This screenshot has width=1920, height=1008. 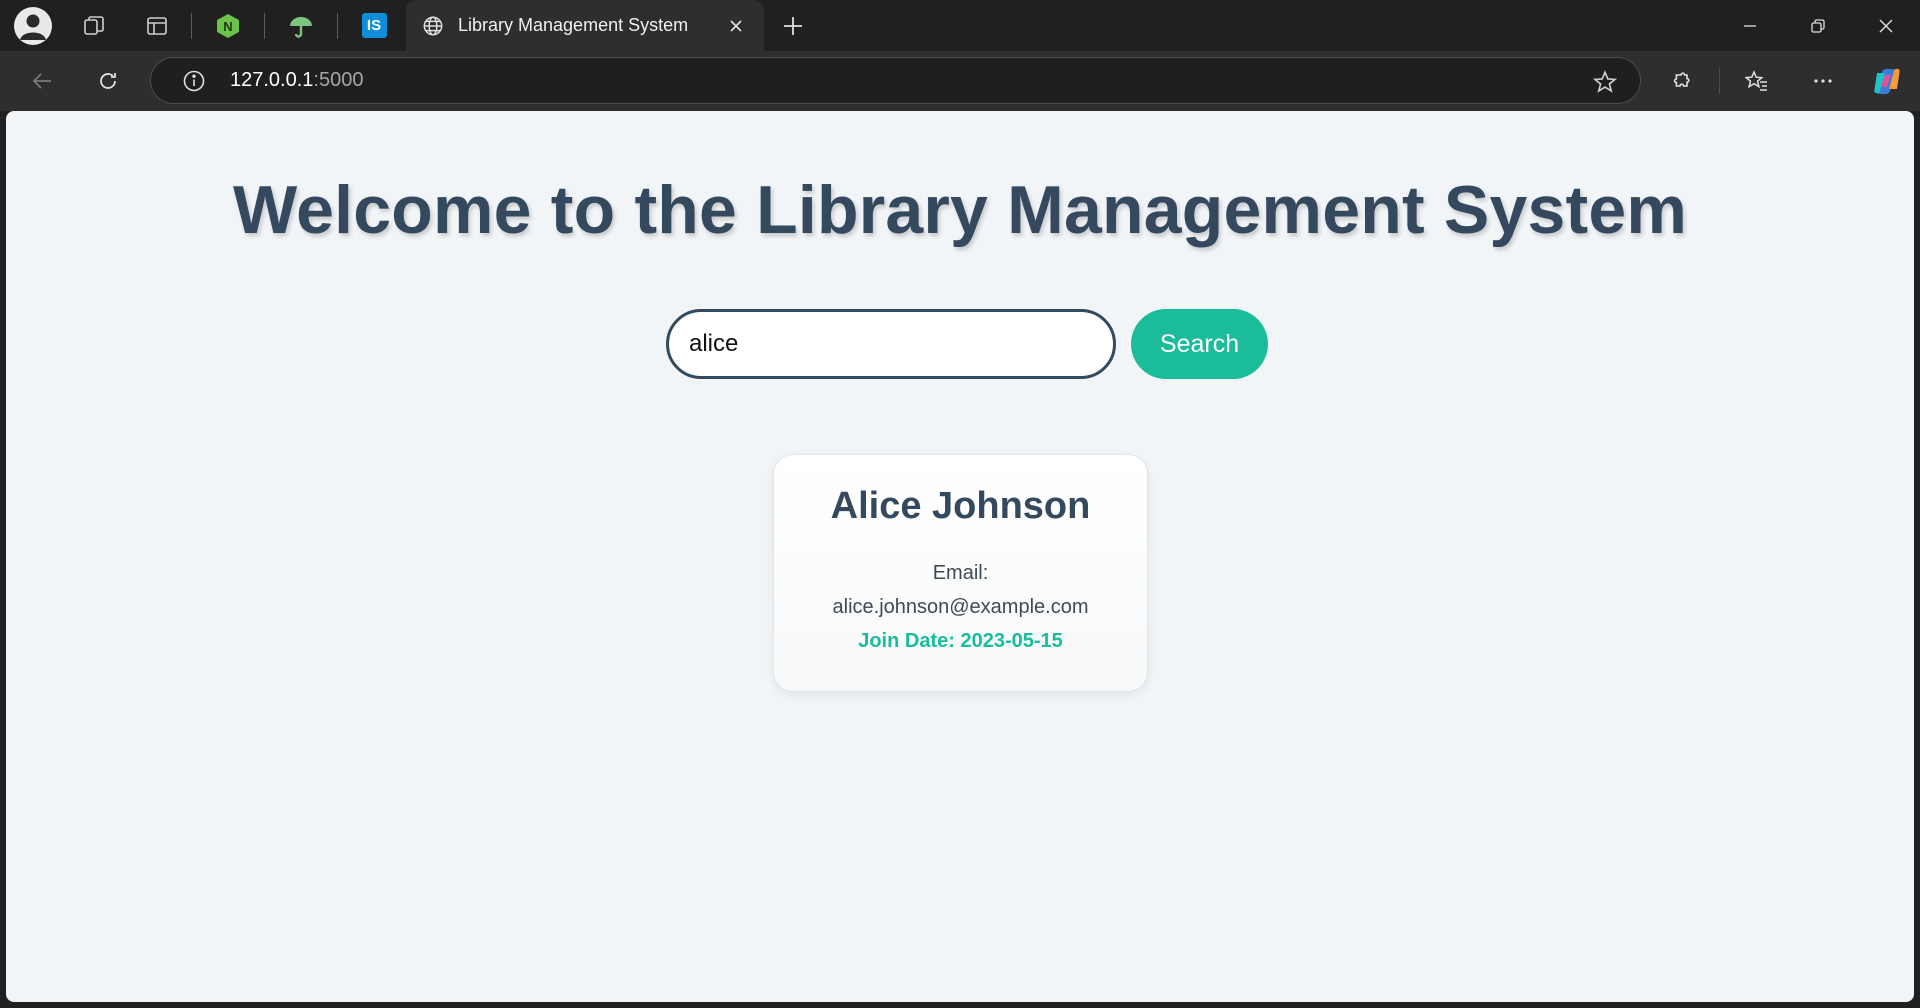 I want to click on more-options-icon, so click(x=1823, y=81).